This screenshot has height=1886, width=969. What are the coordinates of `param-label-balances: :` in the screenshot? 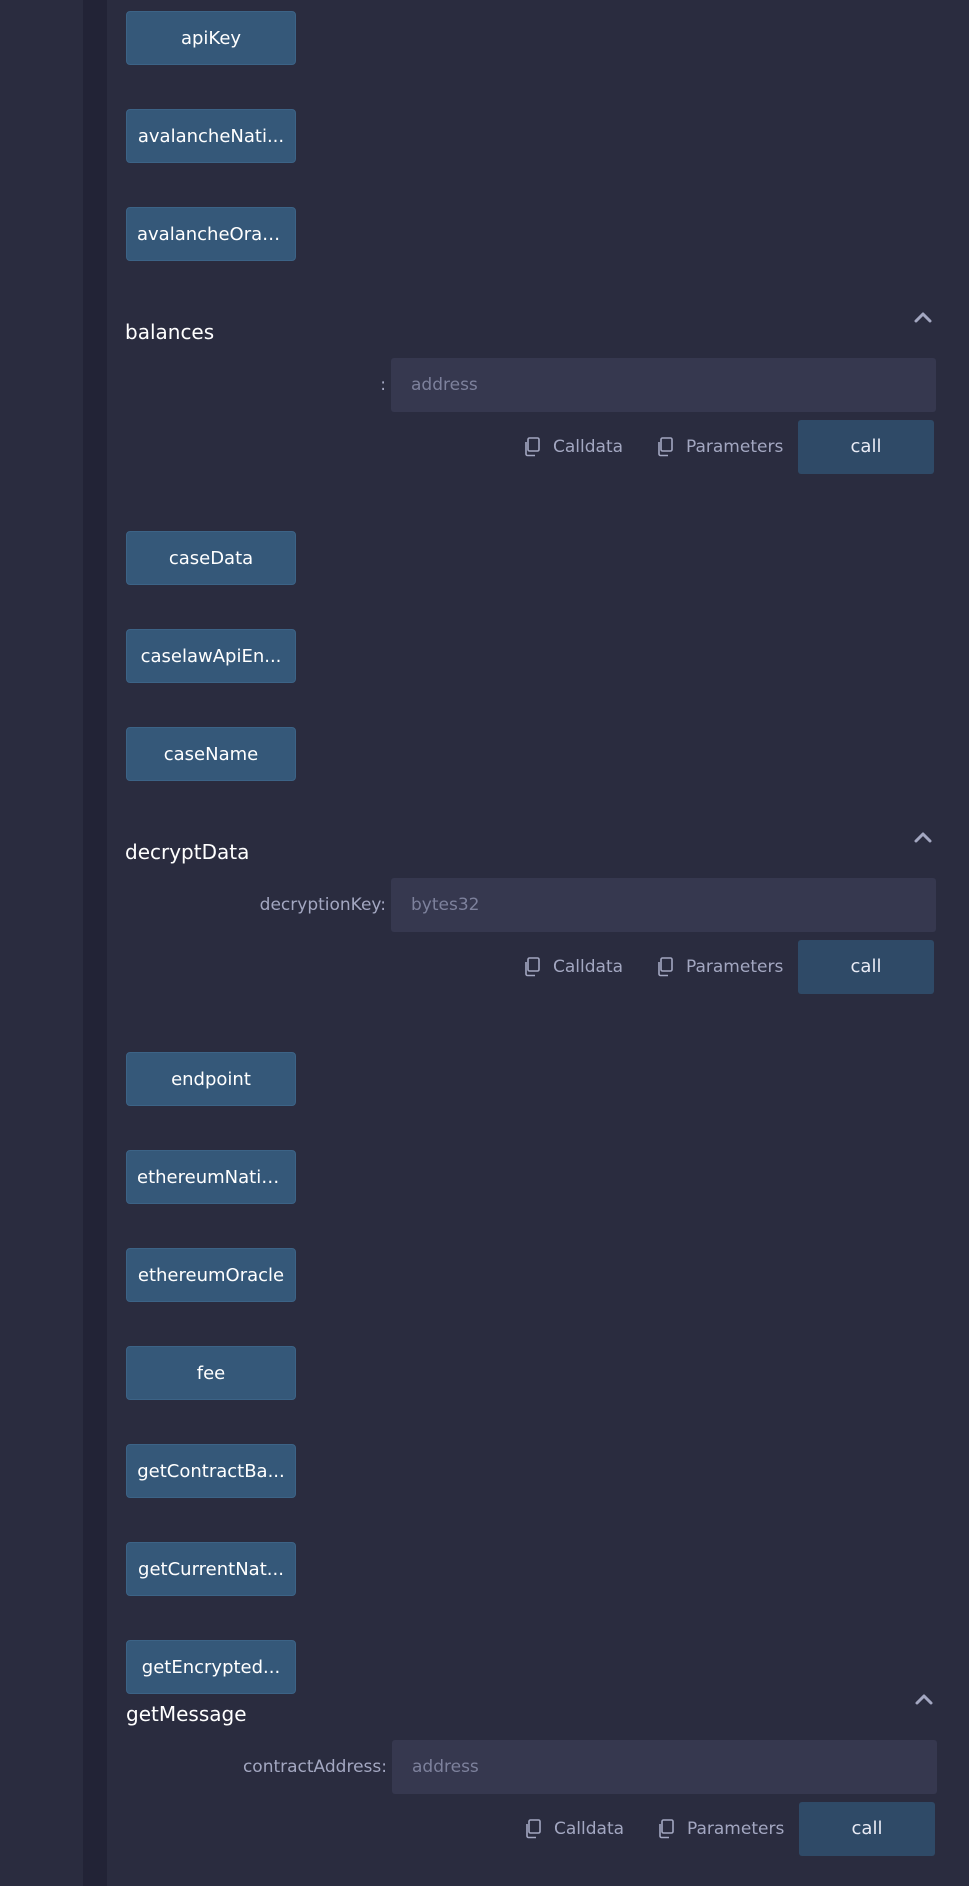 It's located at (383, 385).